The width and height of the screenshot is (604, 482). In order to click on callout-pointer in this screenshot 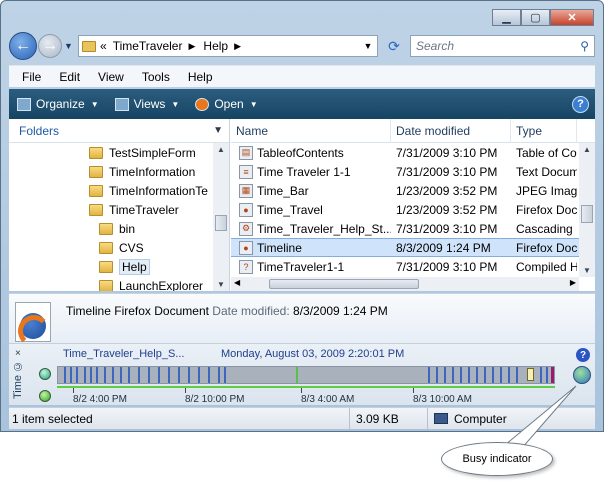, I will do `click(540, 417)`.